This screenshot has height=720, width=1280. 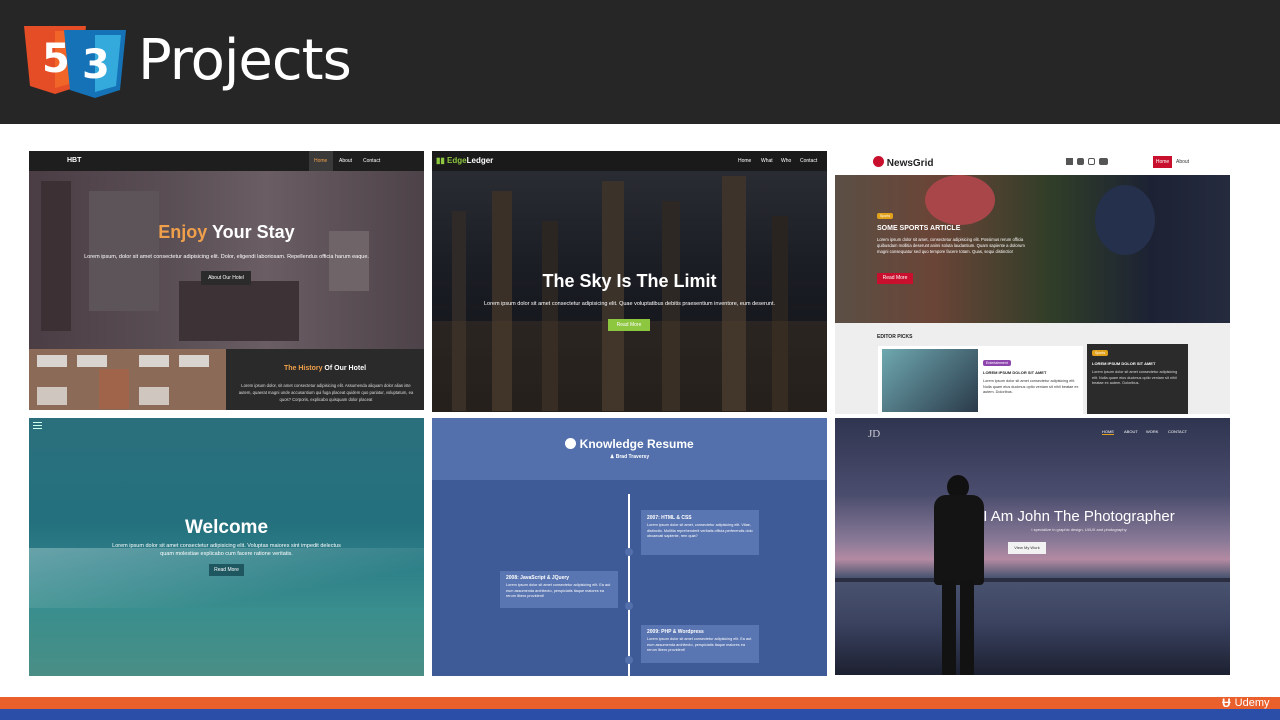 What do you see at coordinates (37, 425) in the screenshot?
I see `hamburger-menu-icon` at bounding box center [37, 425].